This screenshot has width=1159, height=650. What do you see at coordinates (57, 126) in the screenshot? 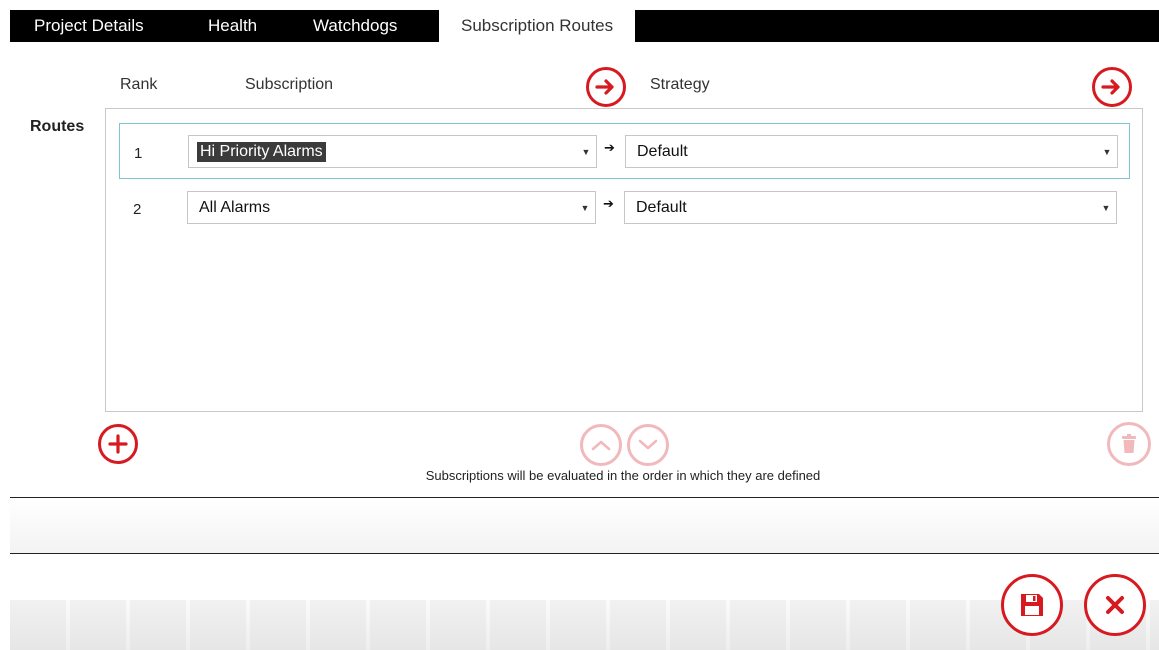
I see `routes-label: Routes` at bounding box center [57, 126].